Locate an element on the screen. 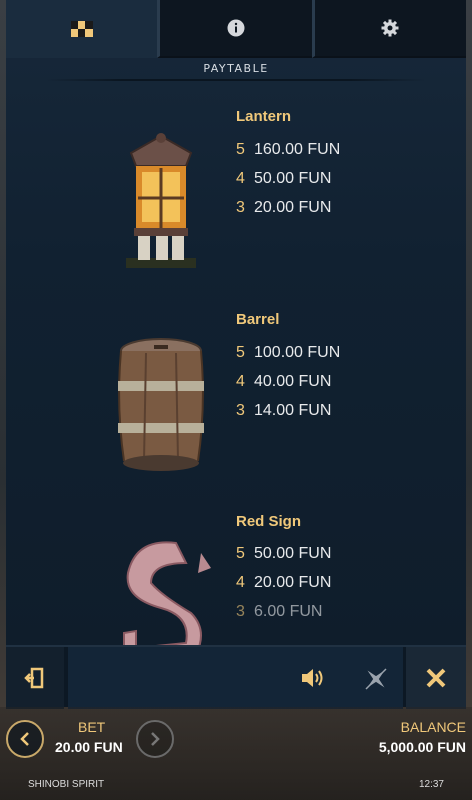  tab-bar is located at coordinates (236, 29).